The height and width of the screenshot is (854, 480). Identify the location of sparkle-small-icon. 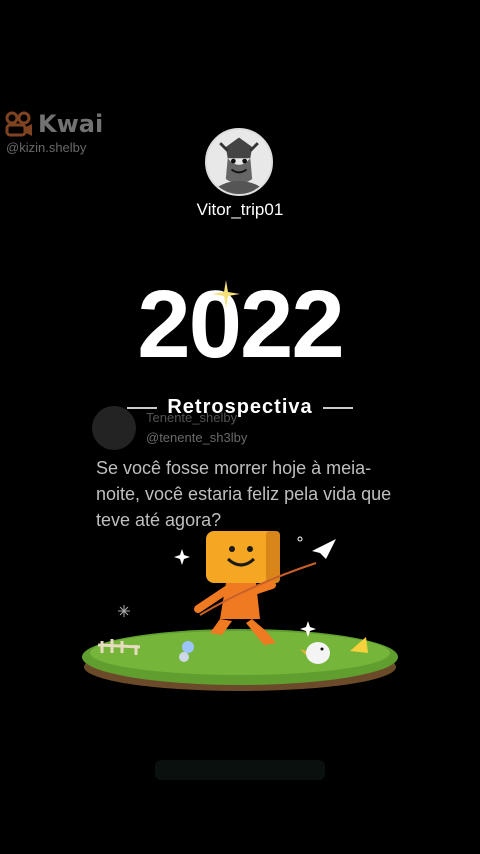
(182, 557).